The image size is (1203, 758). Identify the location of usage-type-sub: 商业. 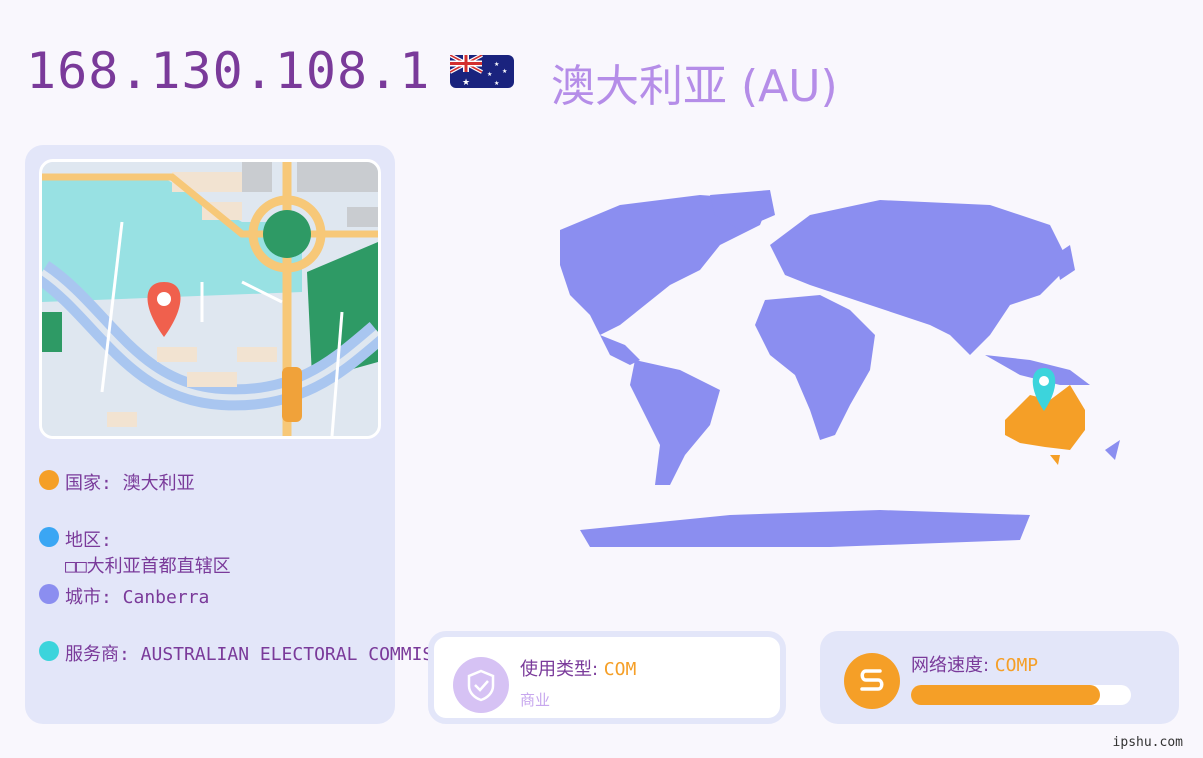
(535, 700).